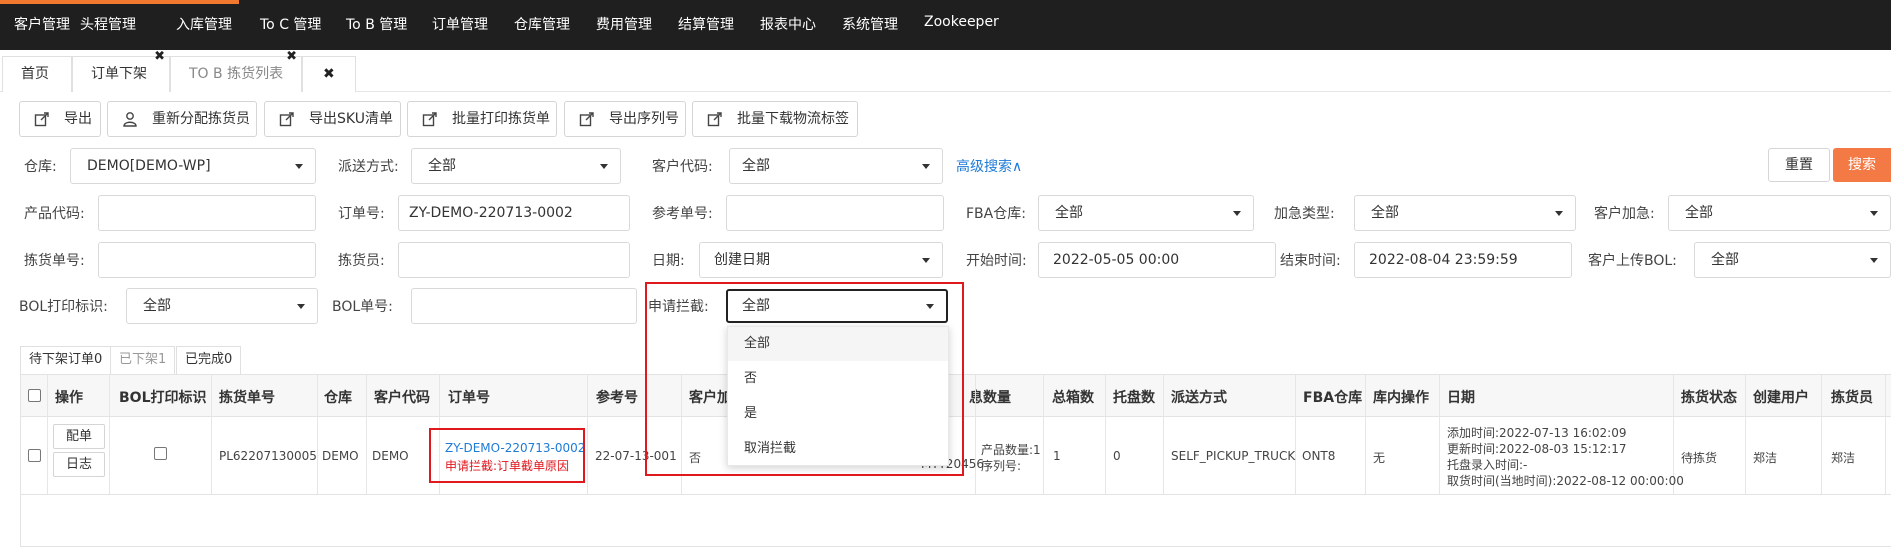  I want to click on nav-item-settlement: 结算管理, so click(706, 24).